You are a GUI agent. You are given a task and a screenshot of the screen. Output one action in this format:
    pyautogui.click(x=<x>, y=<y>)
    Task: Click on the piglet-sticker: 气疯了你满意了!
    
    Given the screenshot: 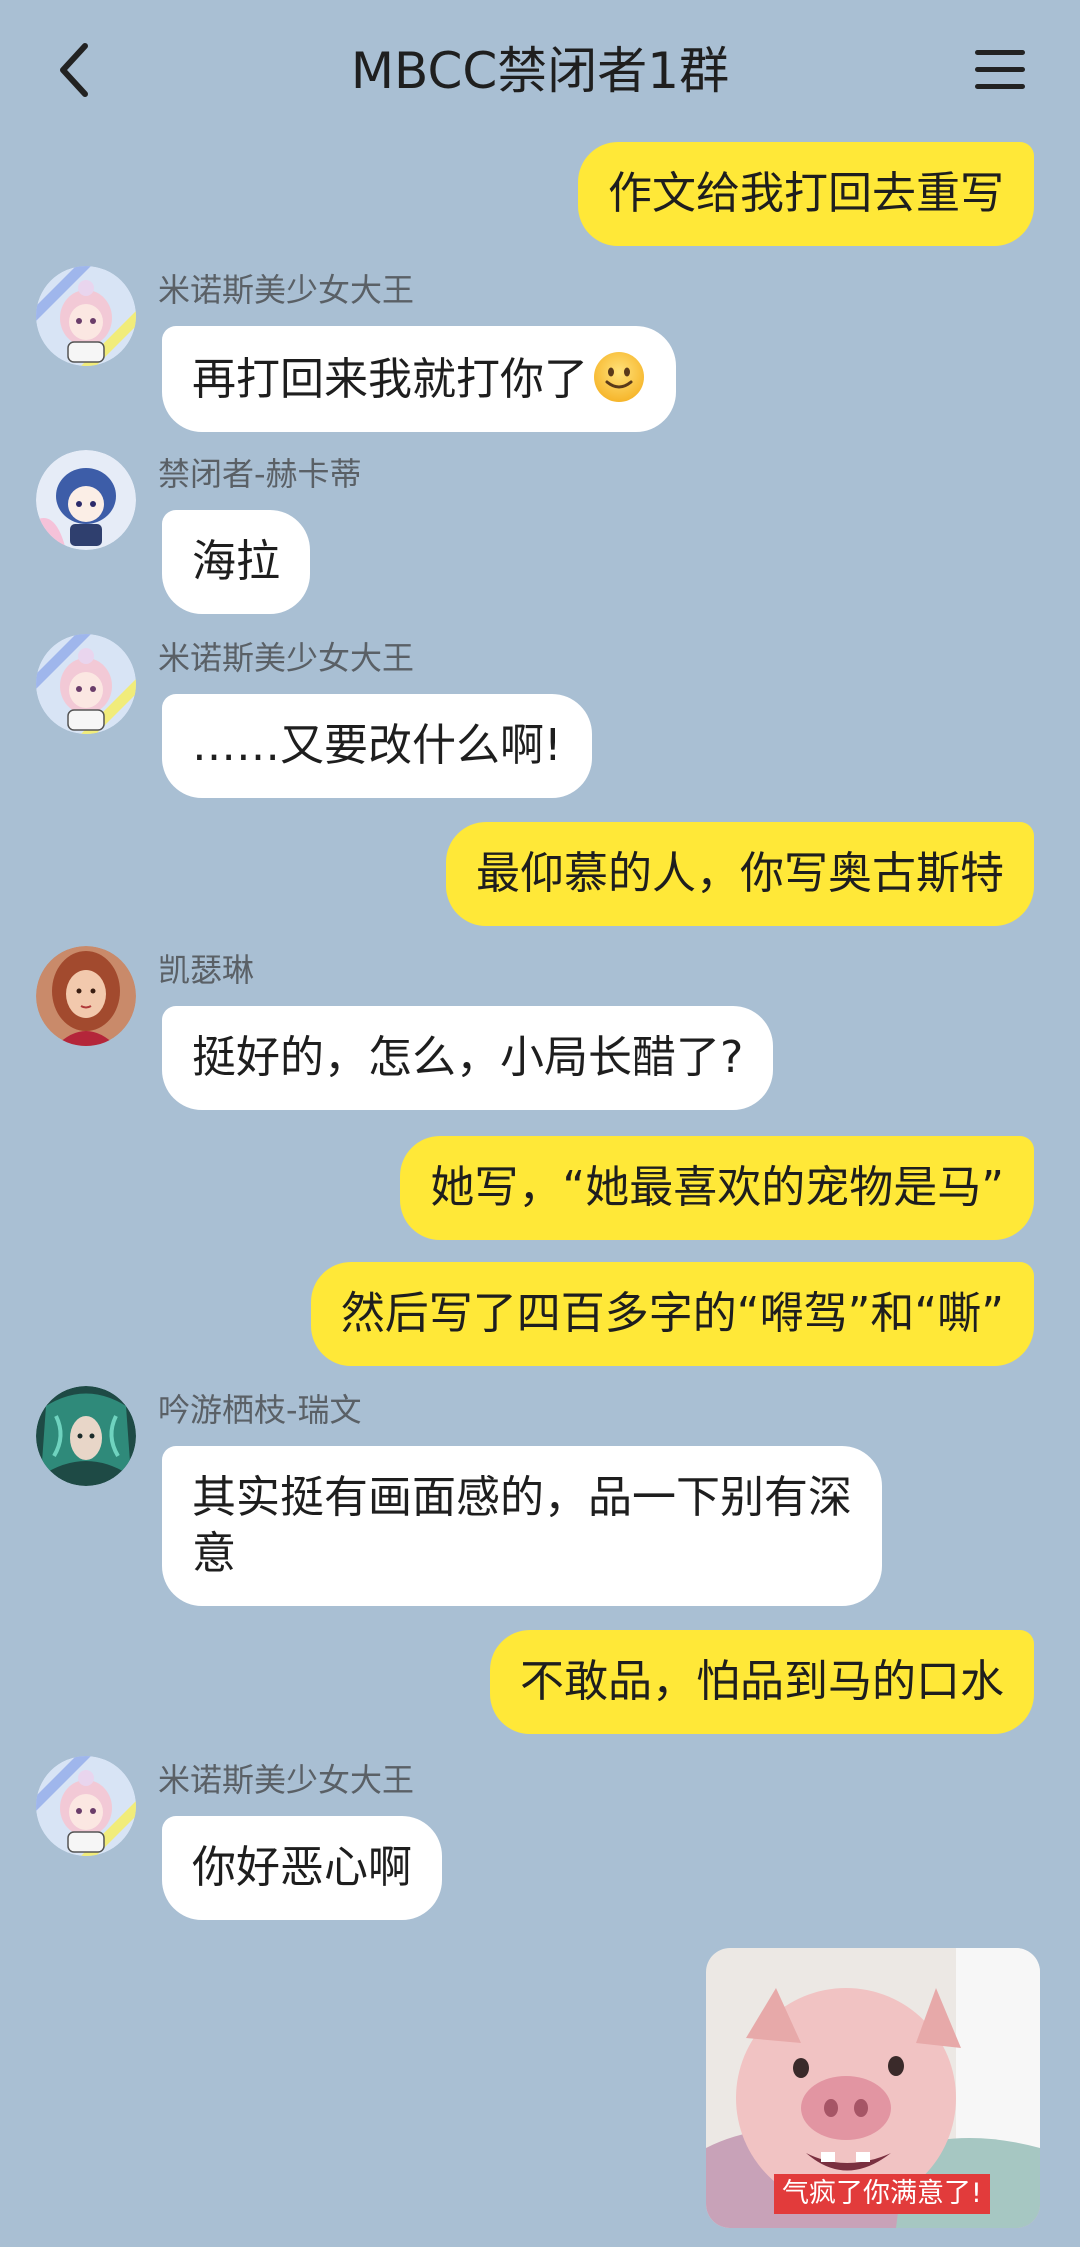 What is the action you would take?
    pyautogui.click(x=873, y=2088)
    